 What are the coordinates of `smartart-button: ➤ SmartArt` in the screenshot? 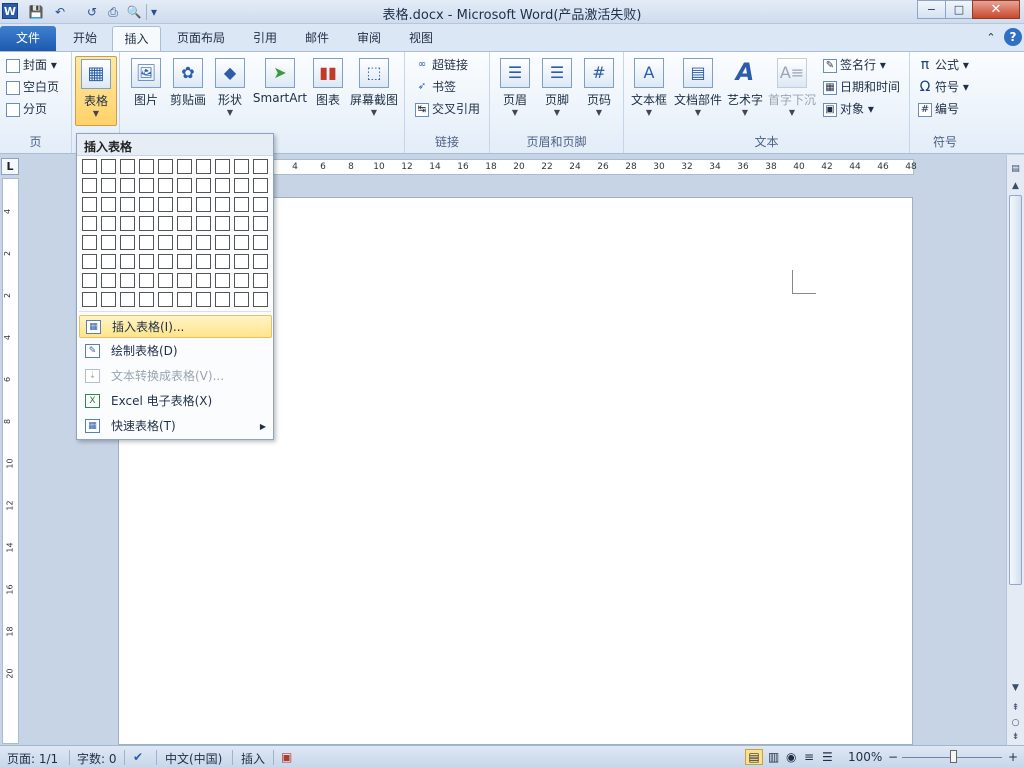 It's located at (280, 91).